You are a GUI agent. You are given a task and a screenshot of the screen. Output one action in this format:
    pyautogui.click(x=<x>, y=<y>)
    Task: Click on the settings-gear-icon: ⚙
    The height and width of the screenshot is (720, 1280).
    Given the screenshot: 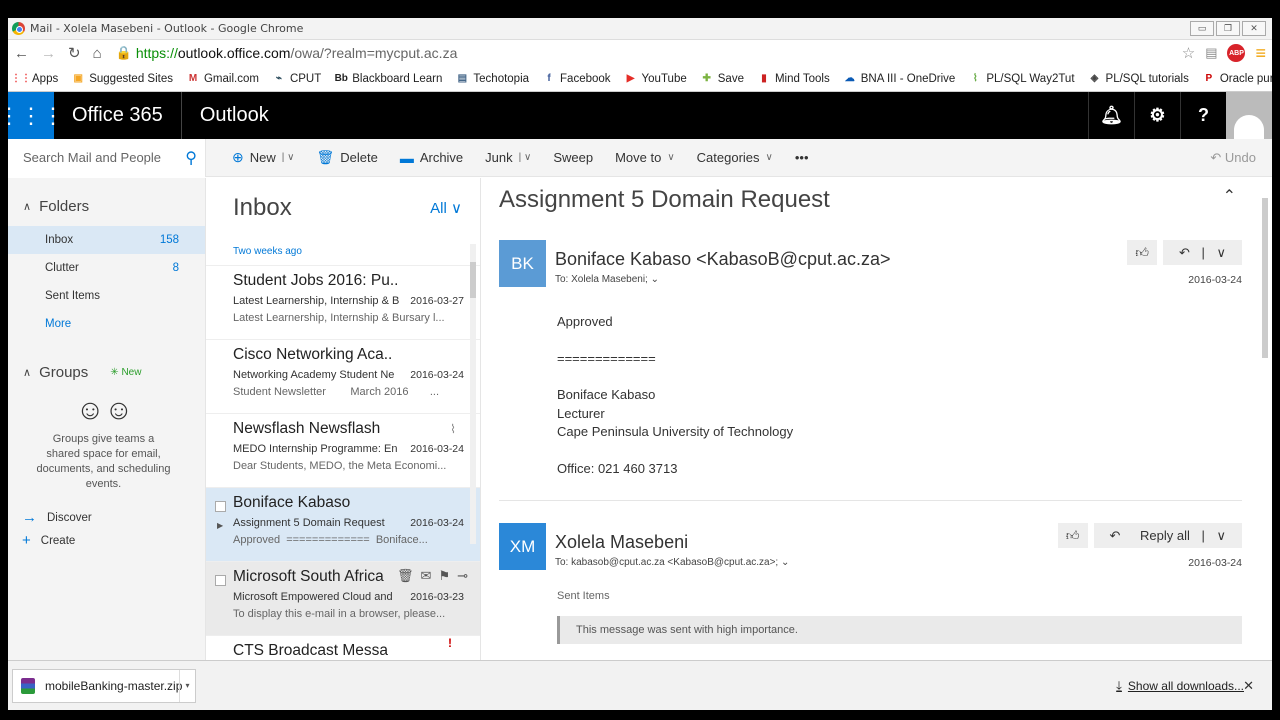 What is the action you would take?
    pyautogui.click(x=1157, y=115)
    